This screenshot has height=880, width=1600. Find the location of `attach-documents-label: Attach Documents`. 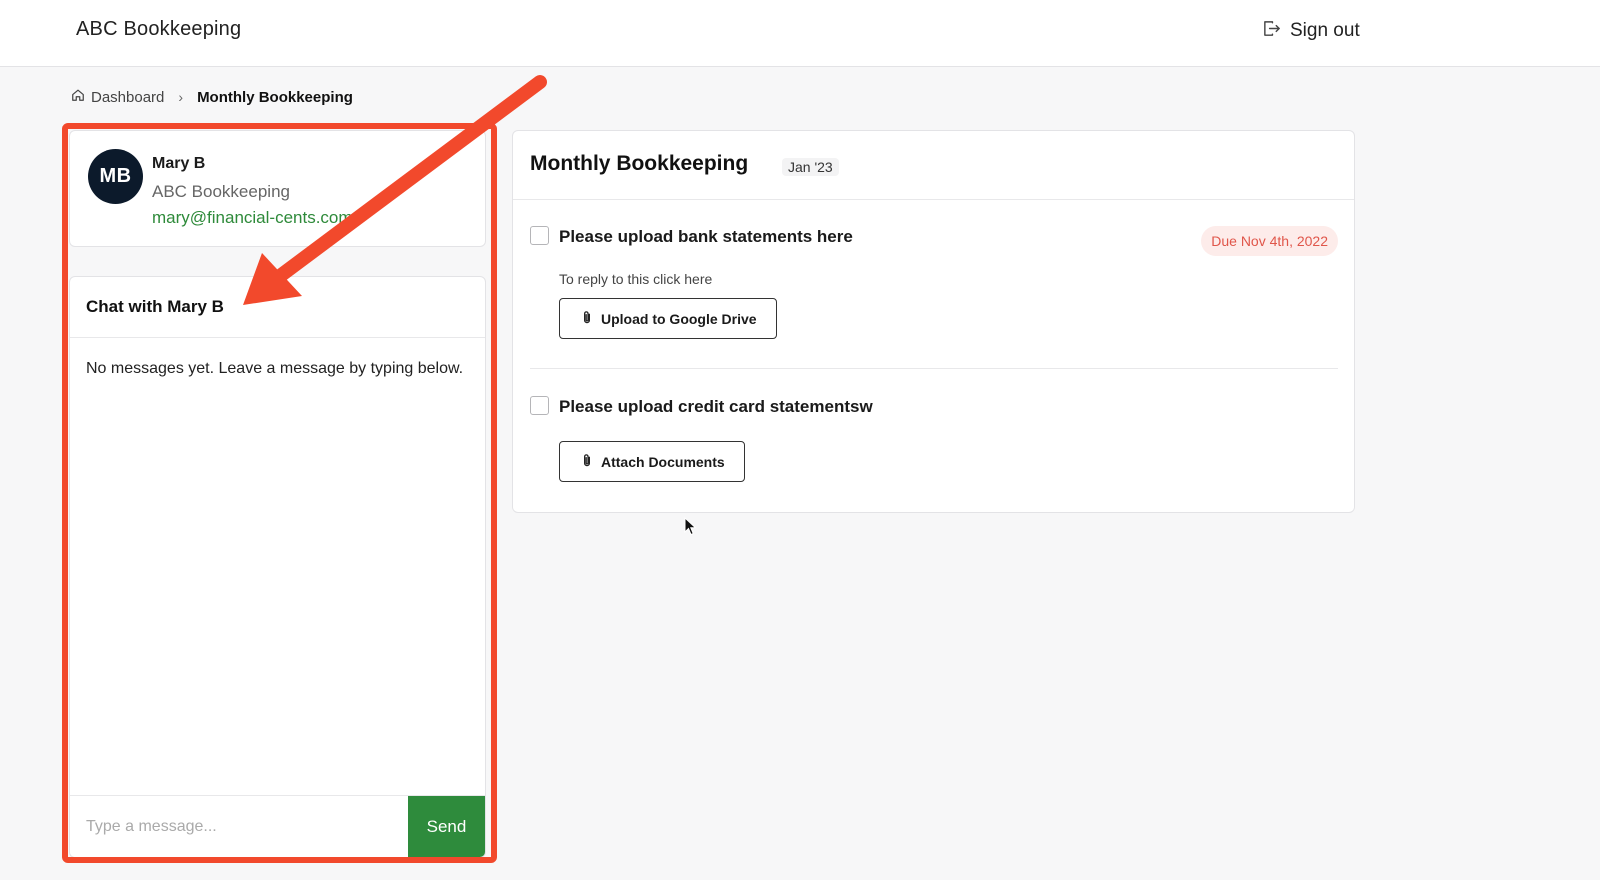

attach-documents-label: Attach Documents is located at coordinates (663, 461).